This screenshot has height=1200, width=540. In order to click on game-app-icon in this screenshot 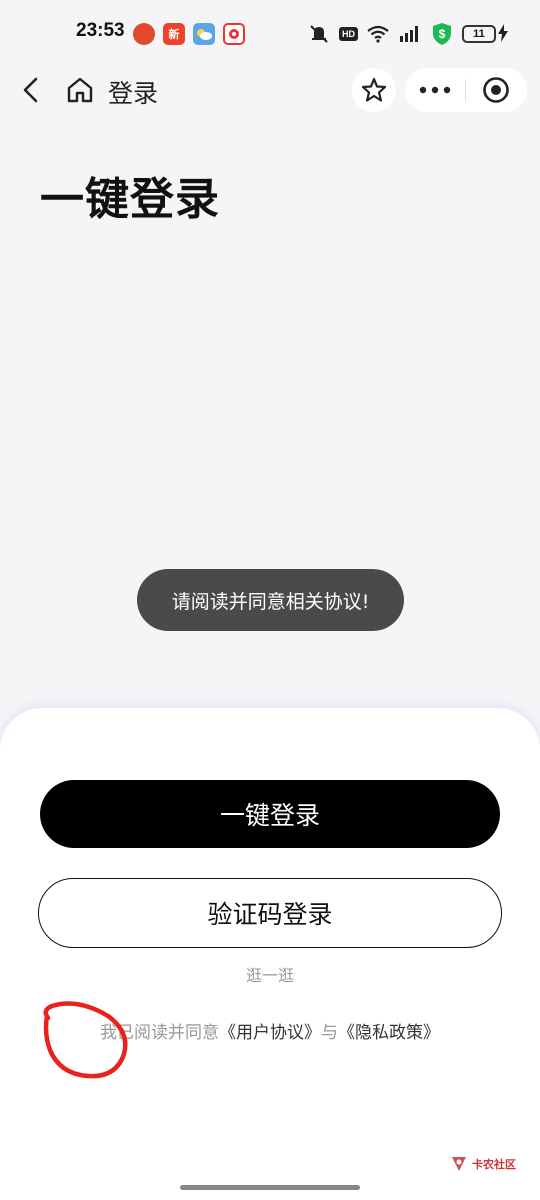, I will do `click(234, 34)`.